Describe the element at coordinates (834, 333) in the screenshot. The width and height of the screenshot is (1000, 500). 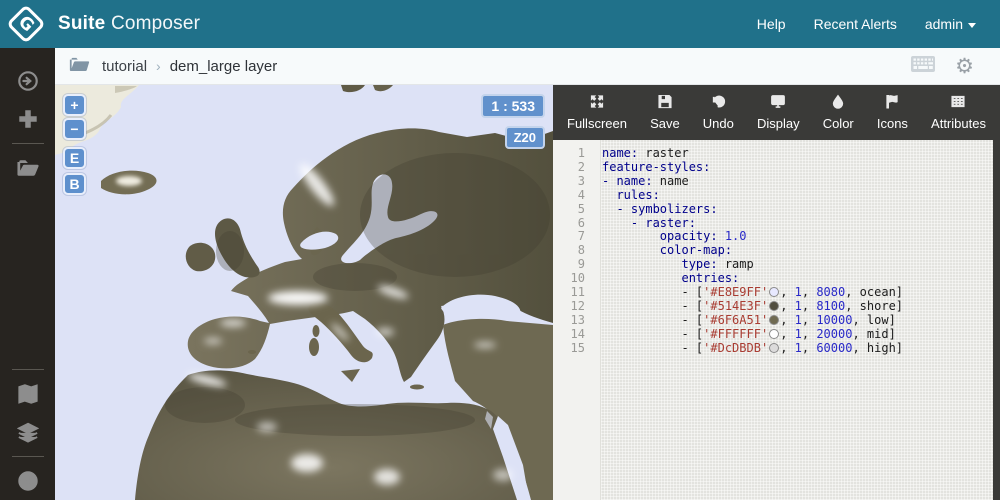
I see `code-token: 20000` at that location.